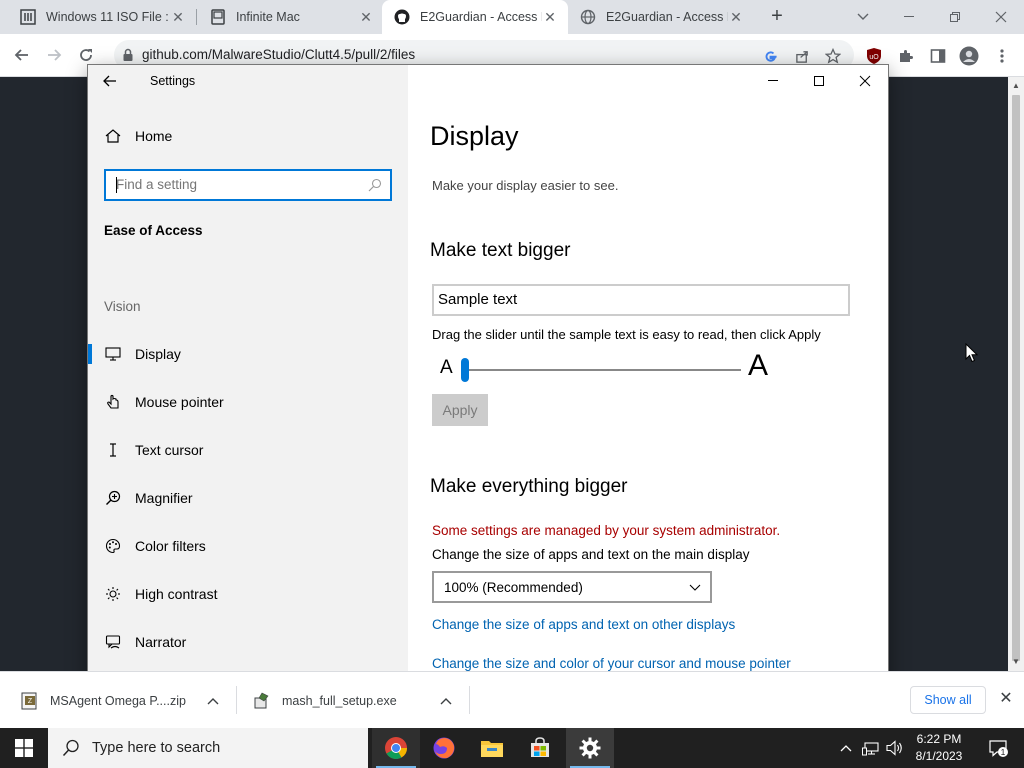 The height and width of the screenshot is (768, 1024). What do you see at coordinates (102, 17) in the screenshot?
I see `tab-windows-11-iso: Windows 11 ISO File : M ✕` at bounding box center [102, 17].